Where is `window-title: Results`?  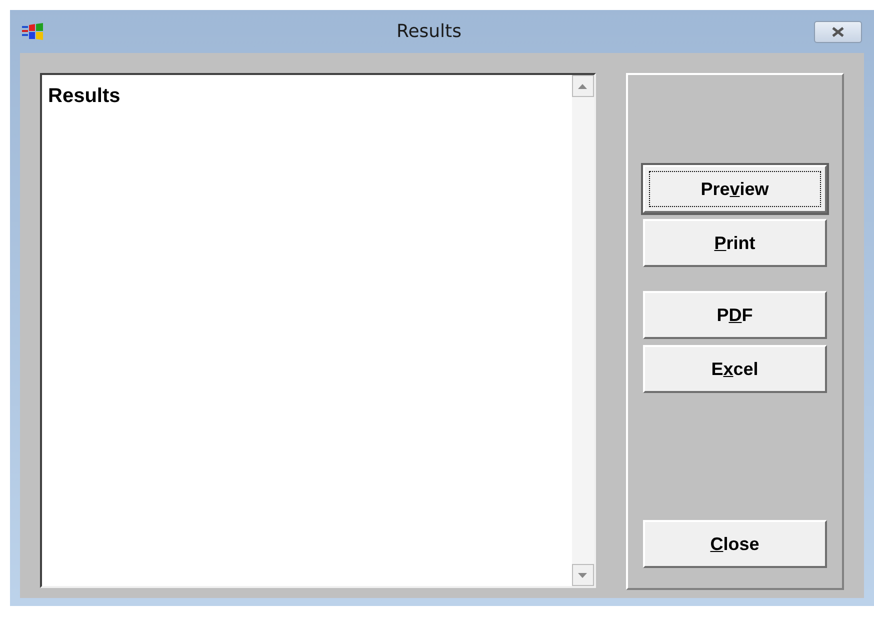
window-title: Results is located at coordinates (429, 32).